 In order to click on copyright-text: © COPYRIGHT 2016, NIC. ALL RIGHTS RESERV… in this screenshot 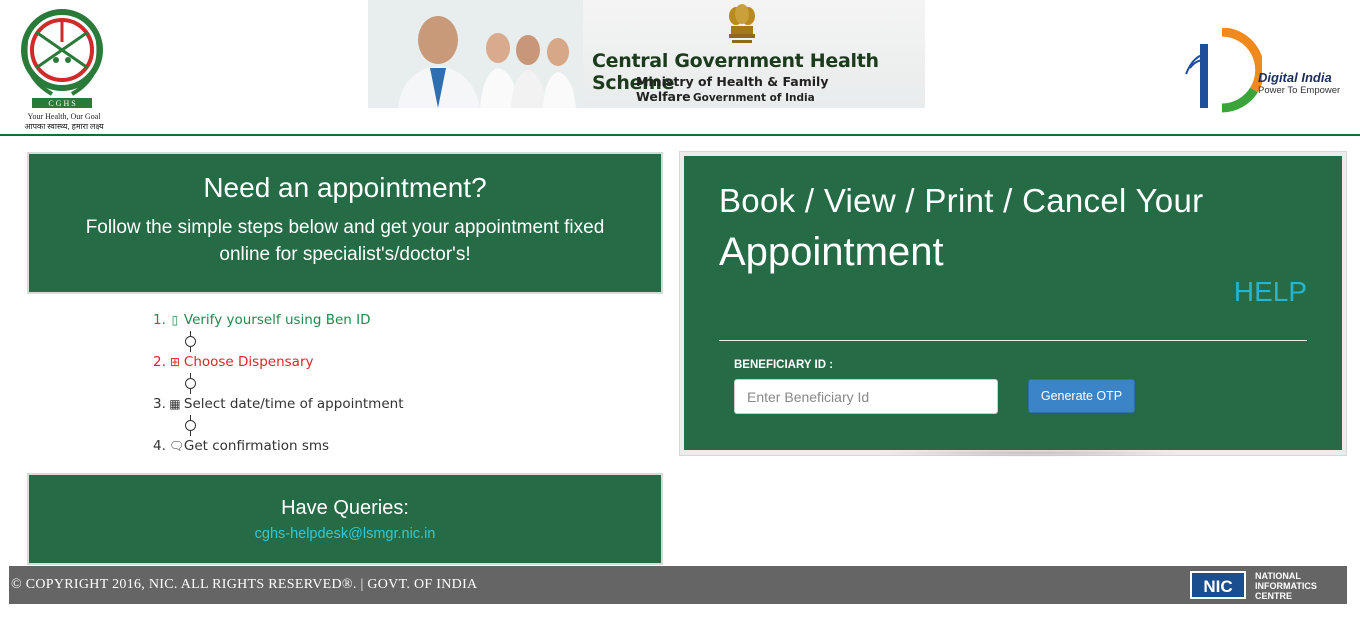, I will do `click(244, 584)`.